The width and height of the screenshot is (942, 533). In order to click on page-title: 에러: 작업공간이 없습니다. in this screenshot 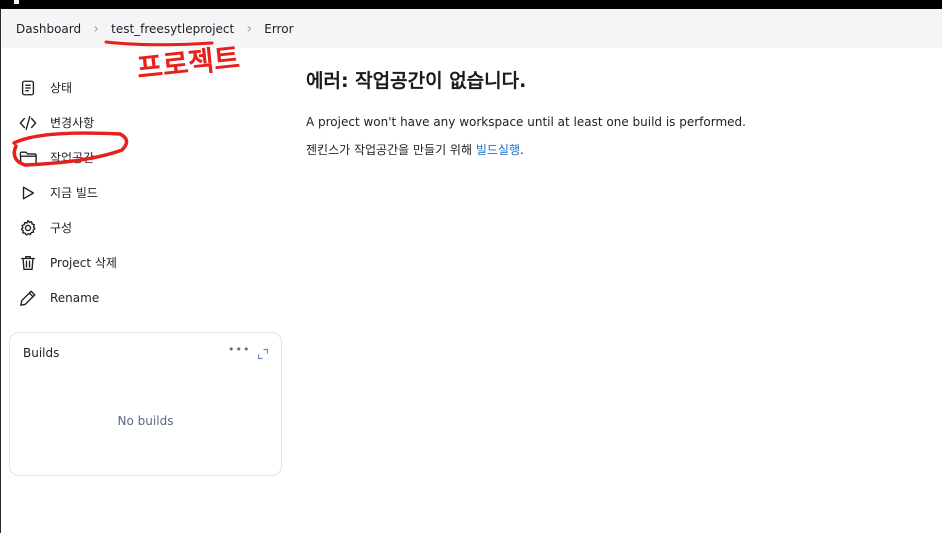, I will do `click(416, 81)`.